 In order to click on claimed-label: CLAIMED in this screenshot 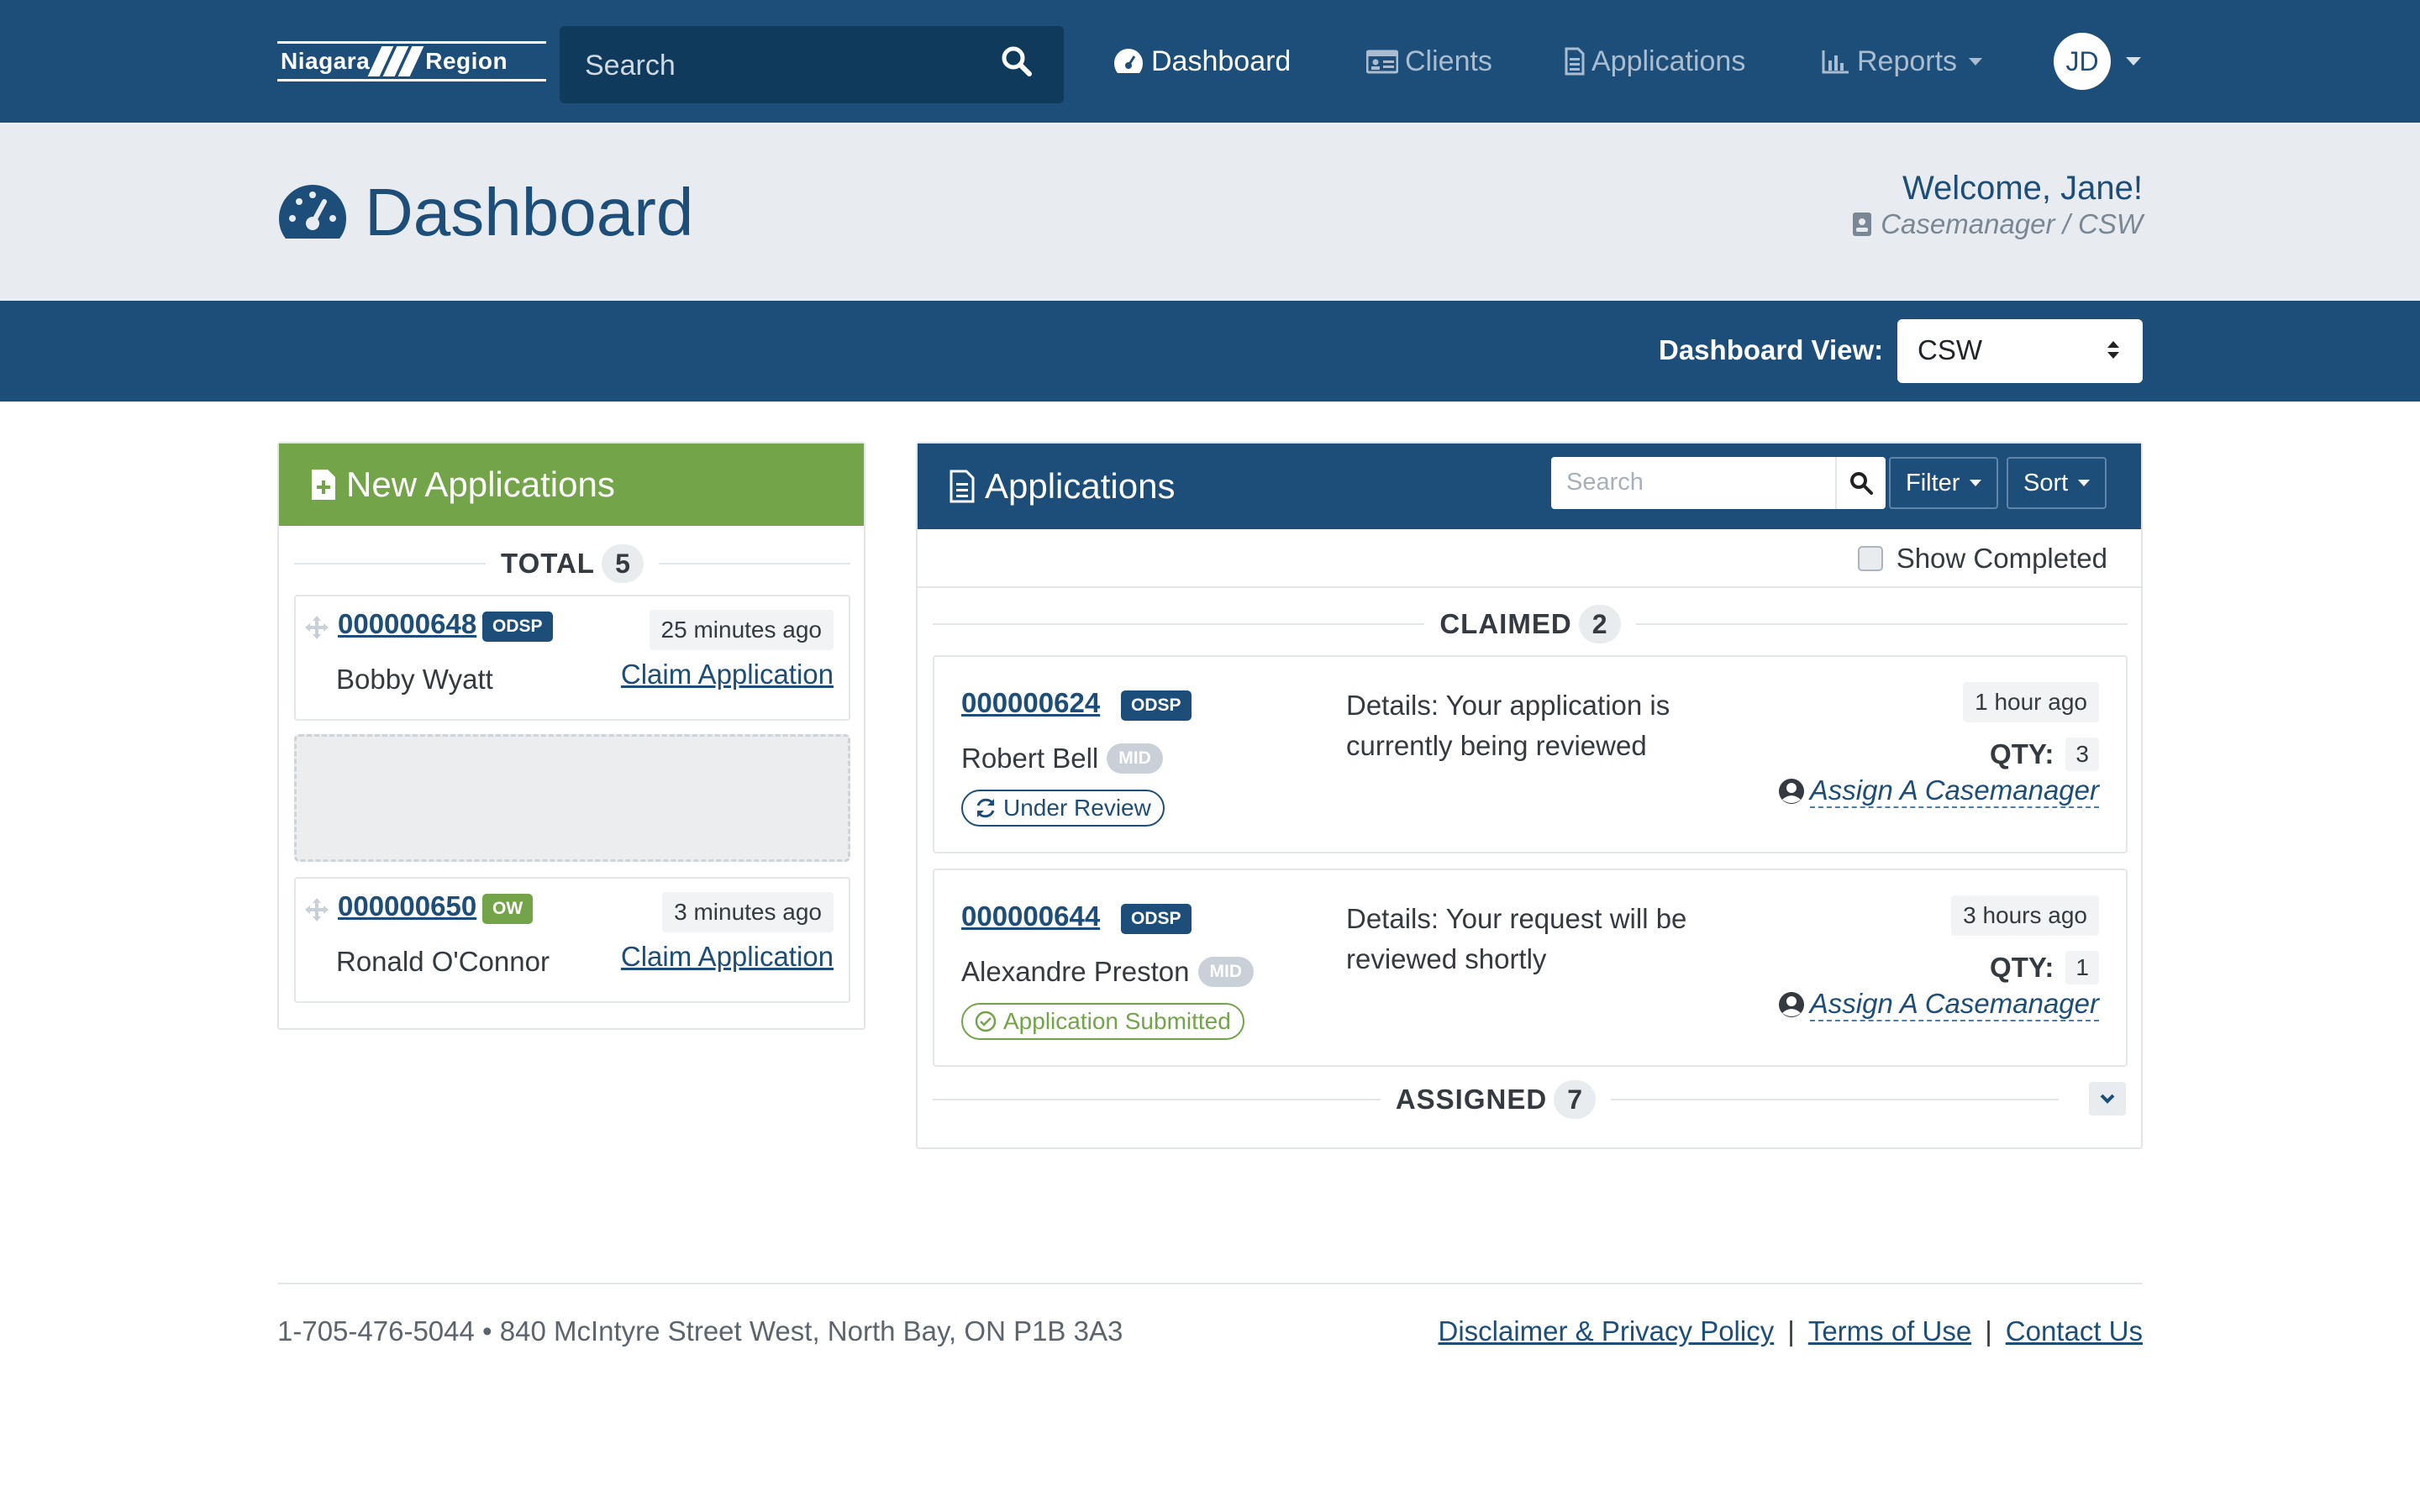, I will do `click(1505, 623)`.